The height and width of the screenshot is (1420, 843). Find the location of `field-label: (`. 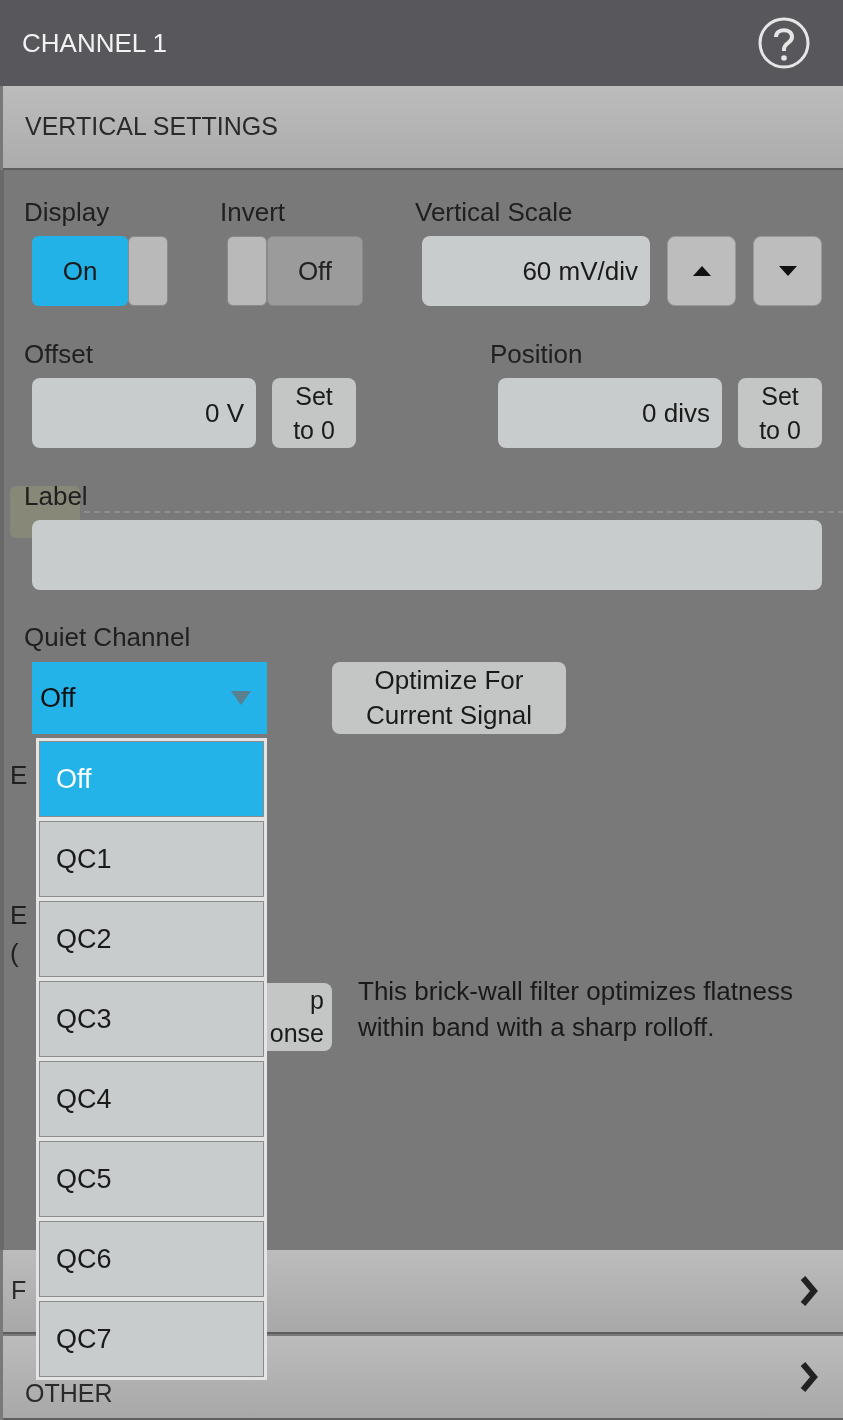

field-label: ( is located at coordinates (14, 953).